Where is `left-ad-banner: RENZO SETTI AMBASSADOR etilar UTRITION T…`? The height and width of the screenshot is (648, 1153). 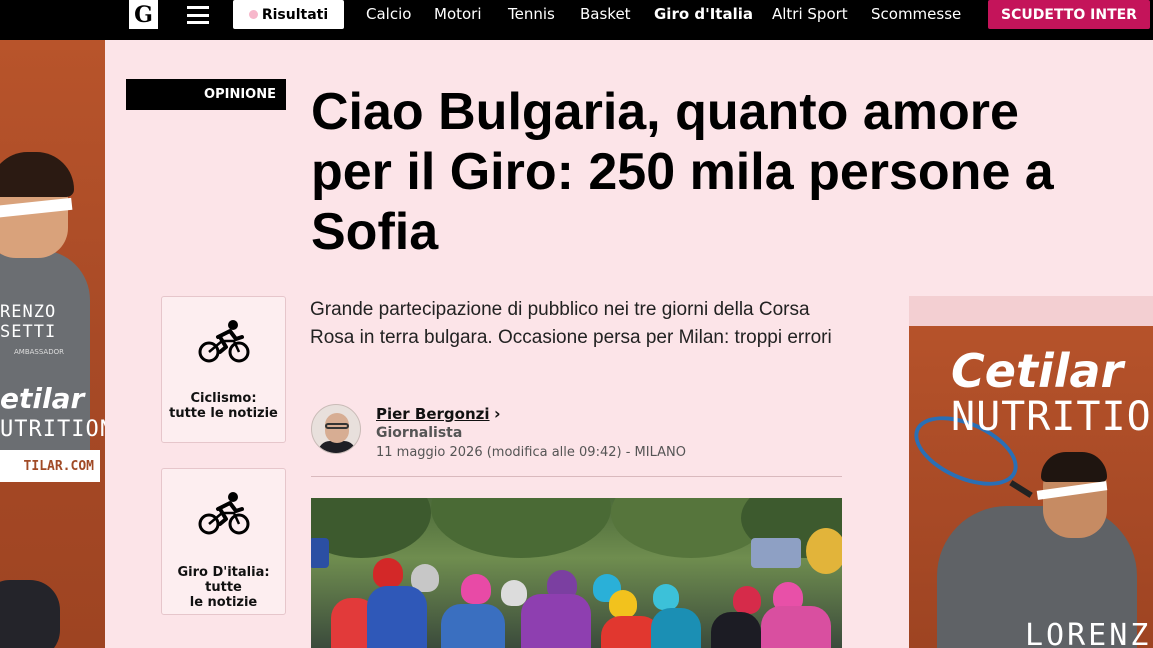
left-ad-banner: RENZO SETTI AMBASSADOR etilar UTRITION T… is located at coordinates (52, 344).